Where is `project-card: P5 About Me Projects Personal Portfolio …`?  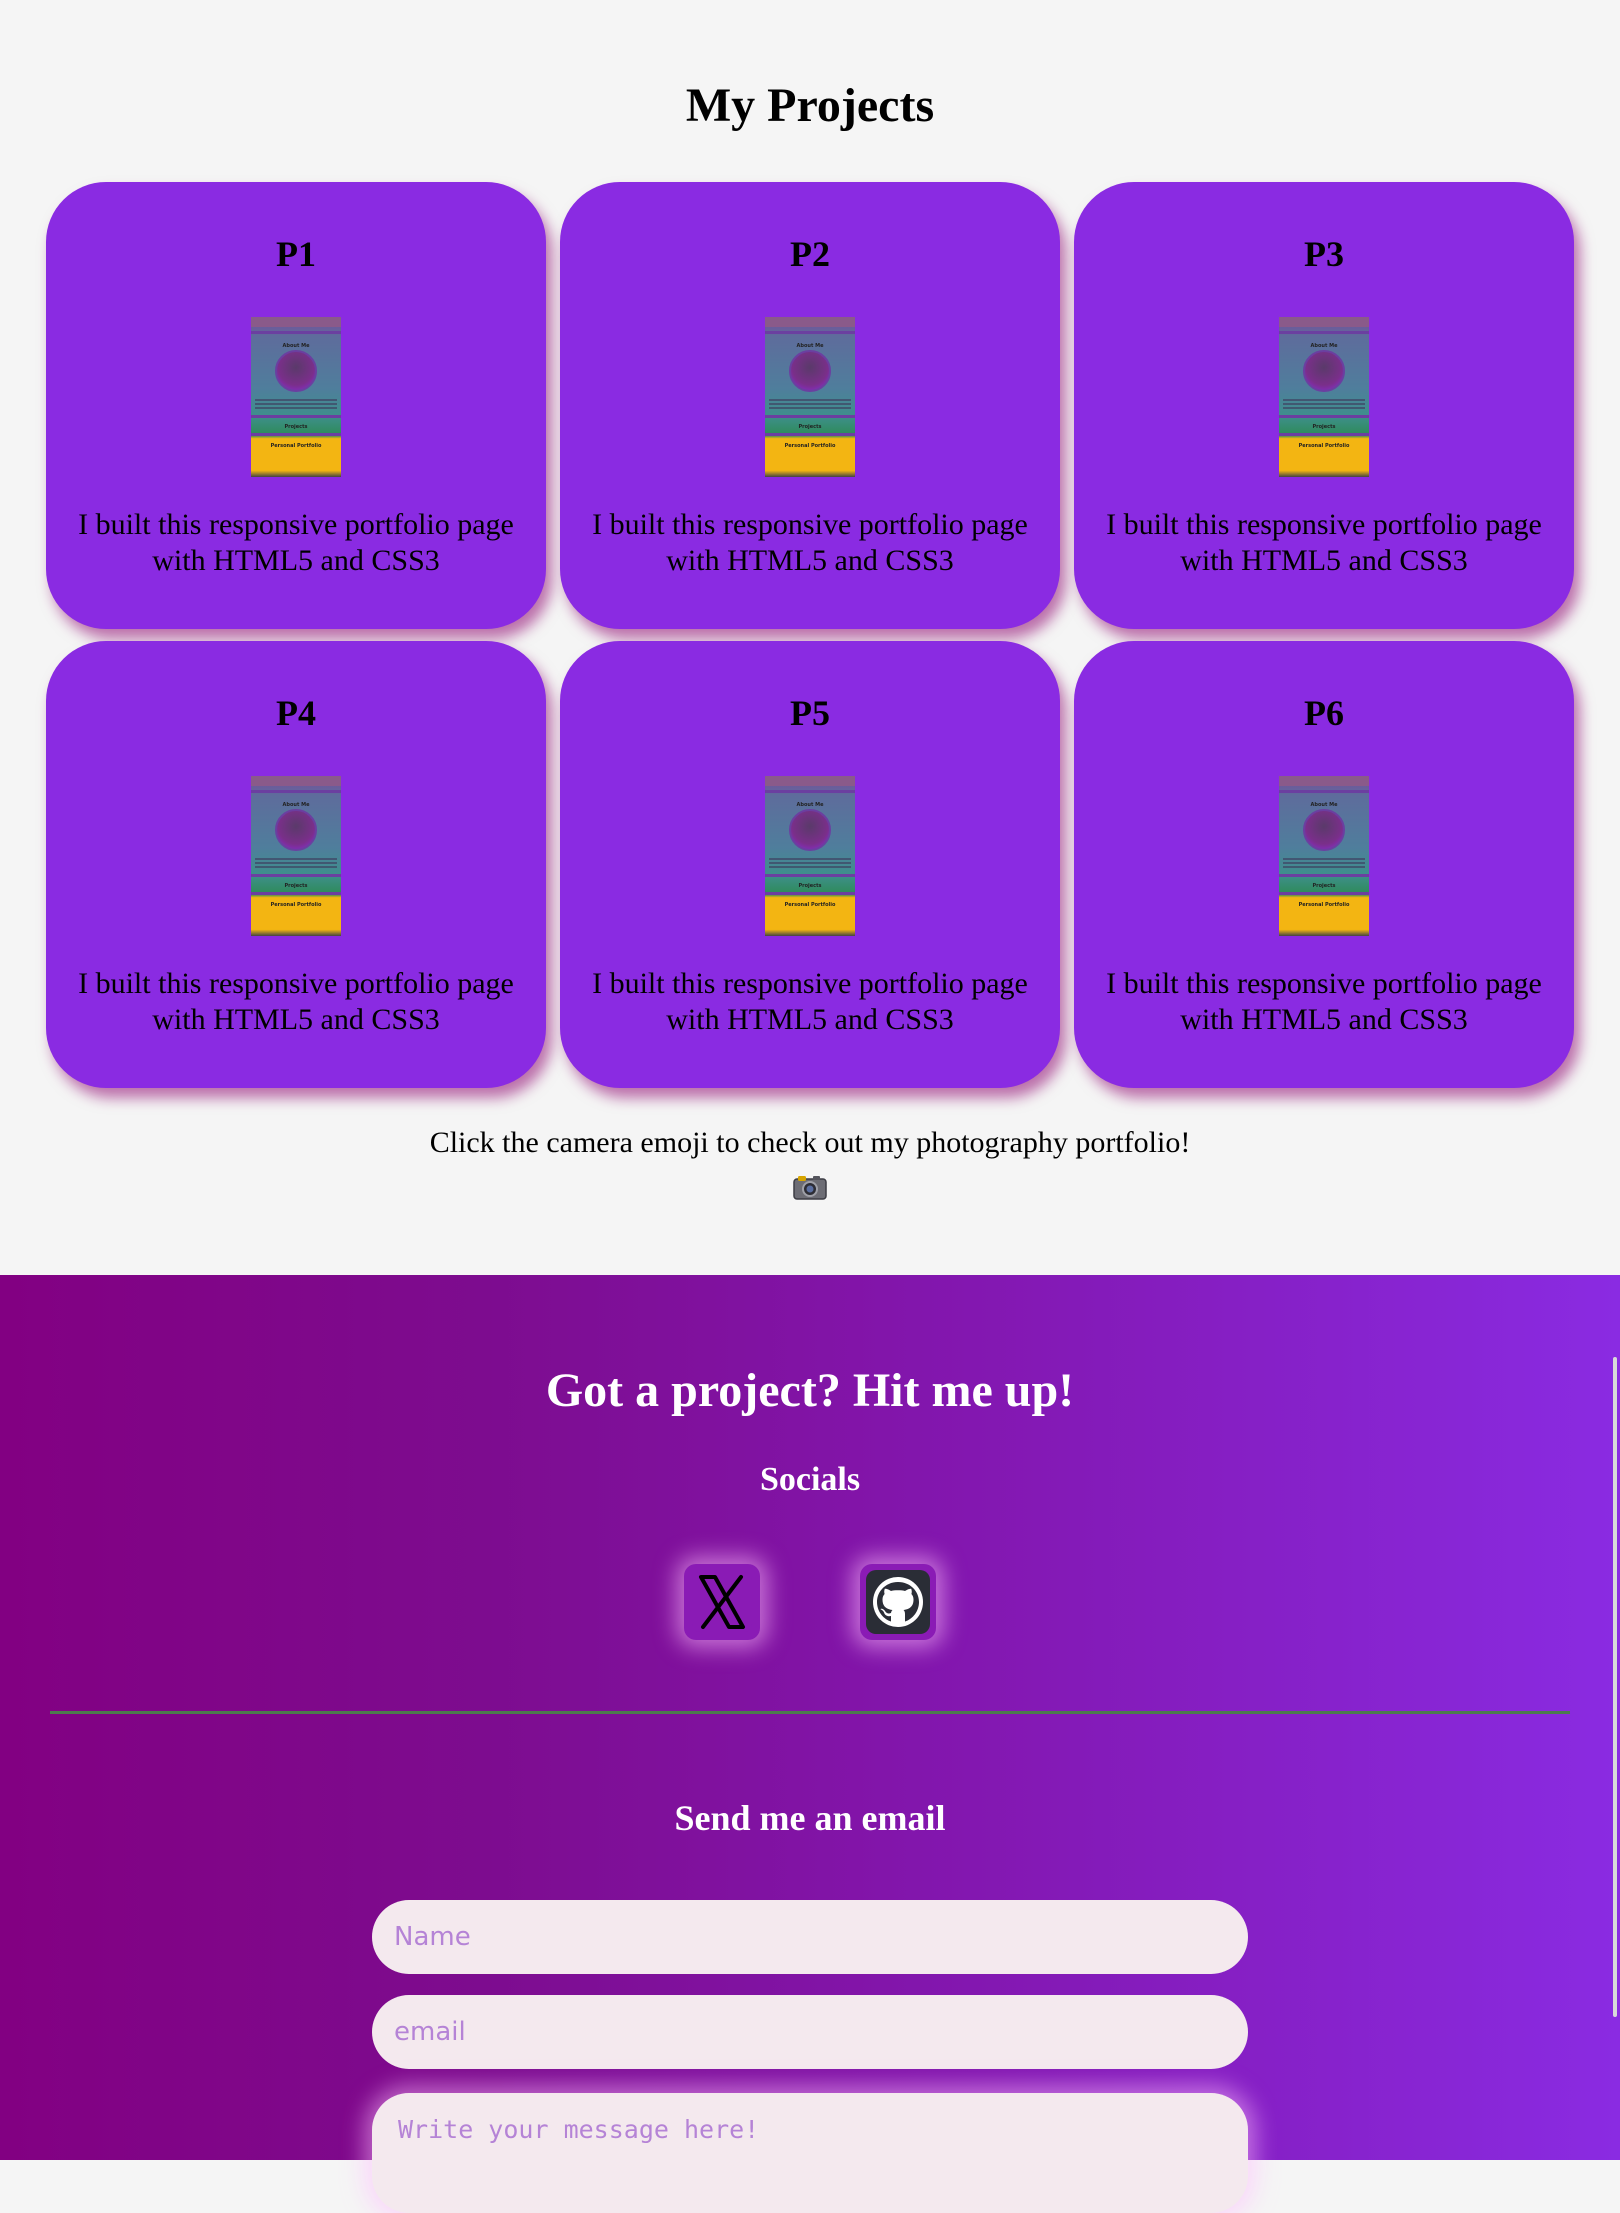
project-card: P5 About Me Projects Personal Portfolio … is located at coordinates (810, 864).